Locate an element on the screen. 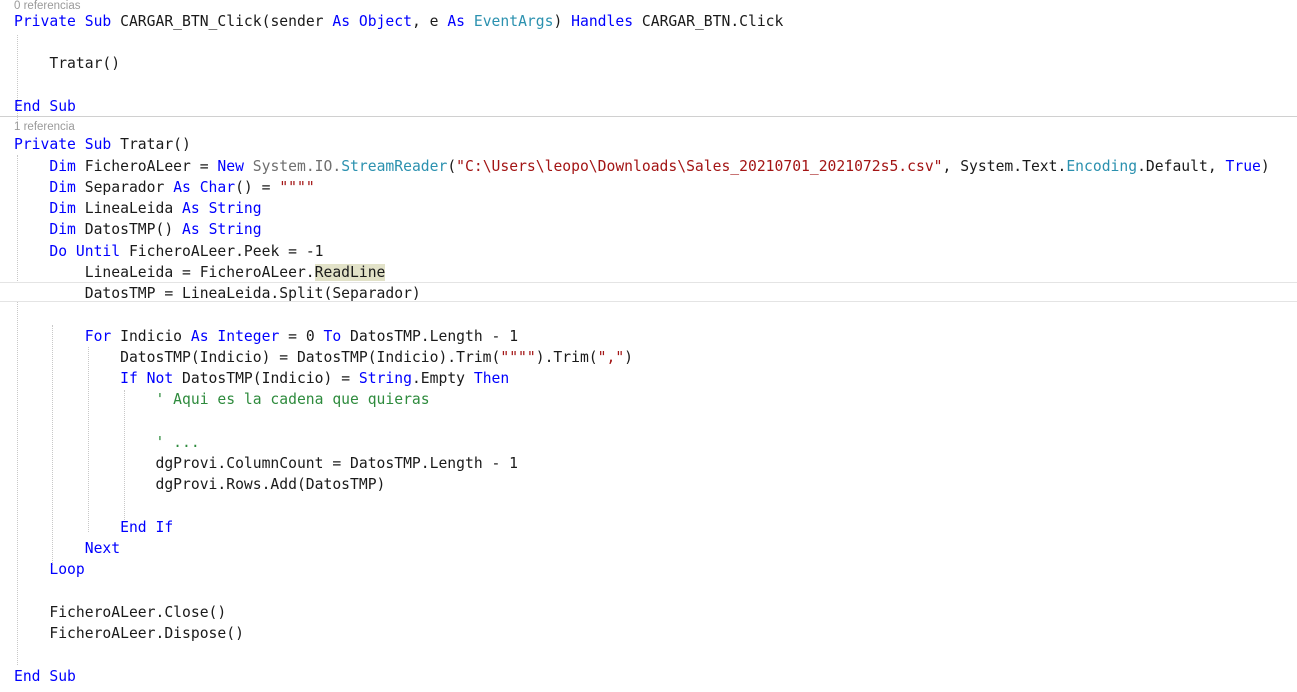 Image resolution: width=1297 pixels, height=692 pixels. code-token: End is located at coordinates (27, 676).